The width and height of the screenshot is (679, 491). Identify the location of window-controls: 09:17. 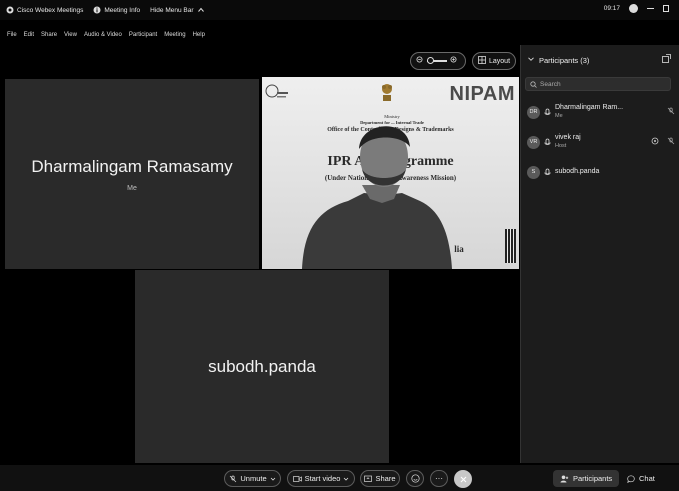
(636, 8).